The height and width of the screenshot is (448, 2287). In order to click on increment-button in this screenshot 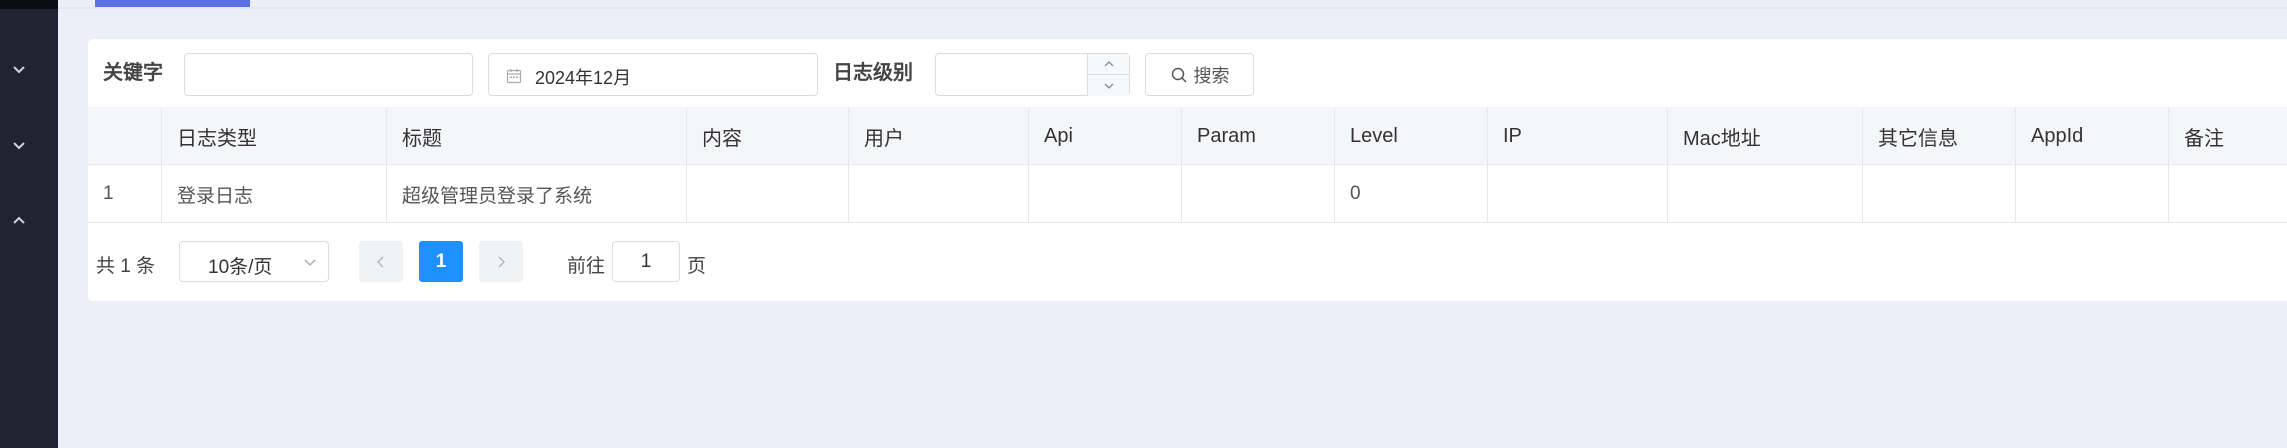, I will do `click(1108, 64)`.